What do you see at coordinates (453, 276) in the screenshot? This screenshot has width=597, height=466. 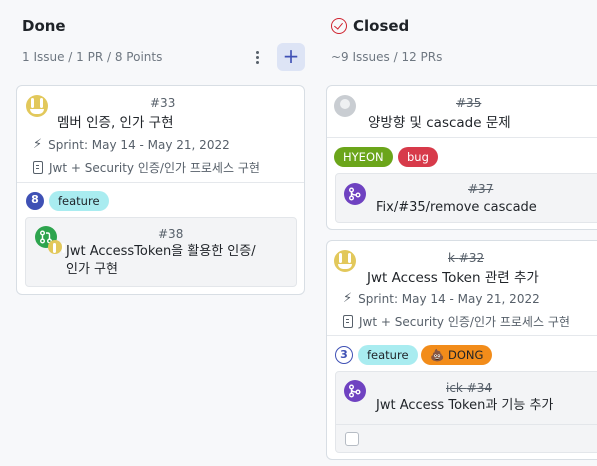 I see `issue-title: Jwt Access Token 관련 추가` at bounding box center [453, 276].